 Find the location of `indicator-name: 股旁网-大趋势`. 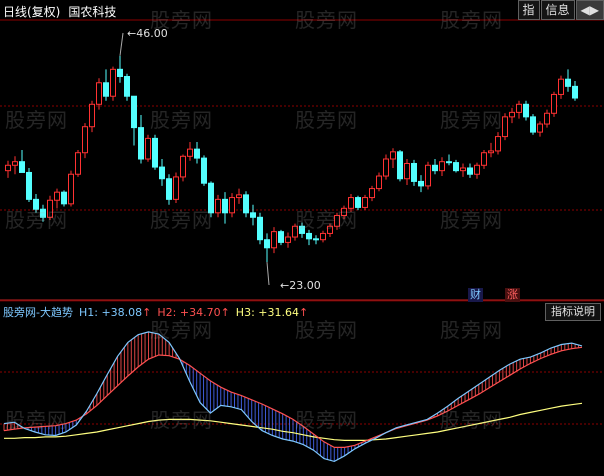

indicator-name: 股旁网-大趋势 is located at coordinates (38, 312).